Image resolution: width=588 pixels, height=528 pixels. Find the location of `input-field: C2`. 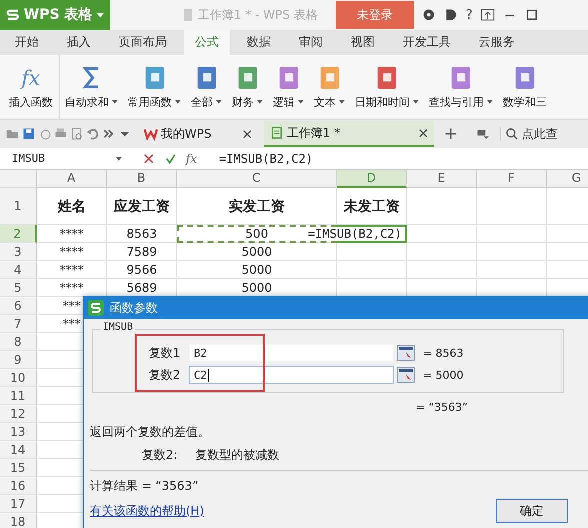

input-field: C2 is located at coordinates (291, 375).